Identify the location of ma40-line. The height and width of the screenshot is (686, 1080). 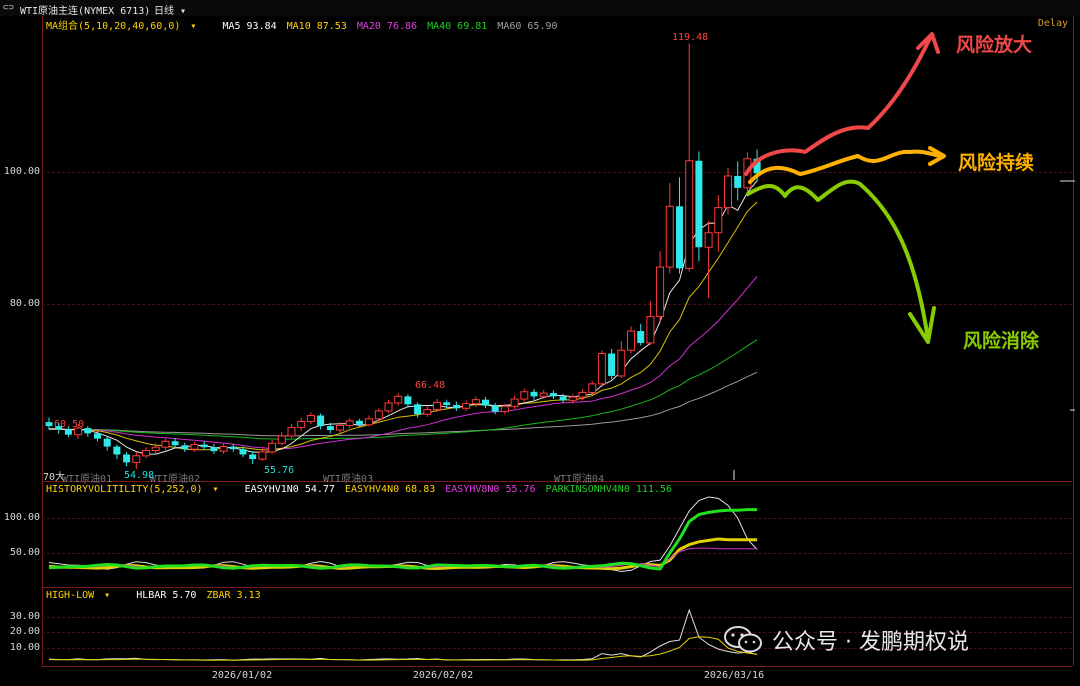
(403, 389).